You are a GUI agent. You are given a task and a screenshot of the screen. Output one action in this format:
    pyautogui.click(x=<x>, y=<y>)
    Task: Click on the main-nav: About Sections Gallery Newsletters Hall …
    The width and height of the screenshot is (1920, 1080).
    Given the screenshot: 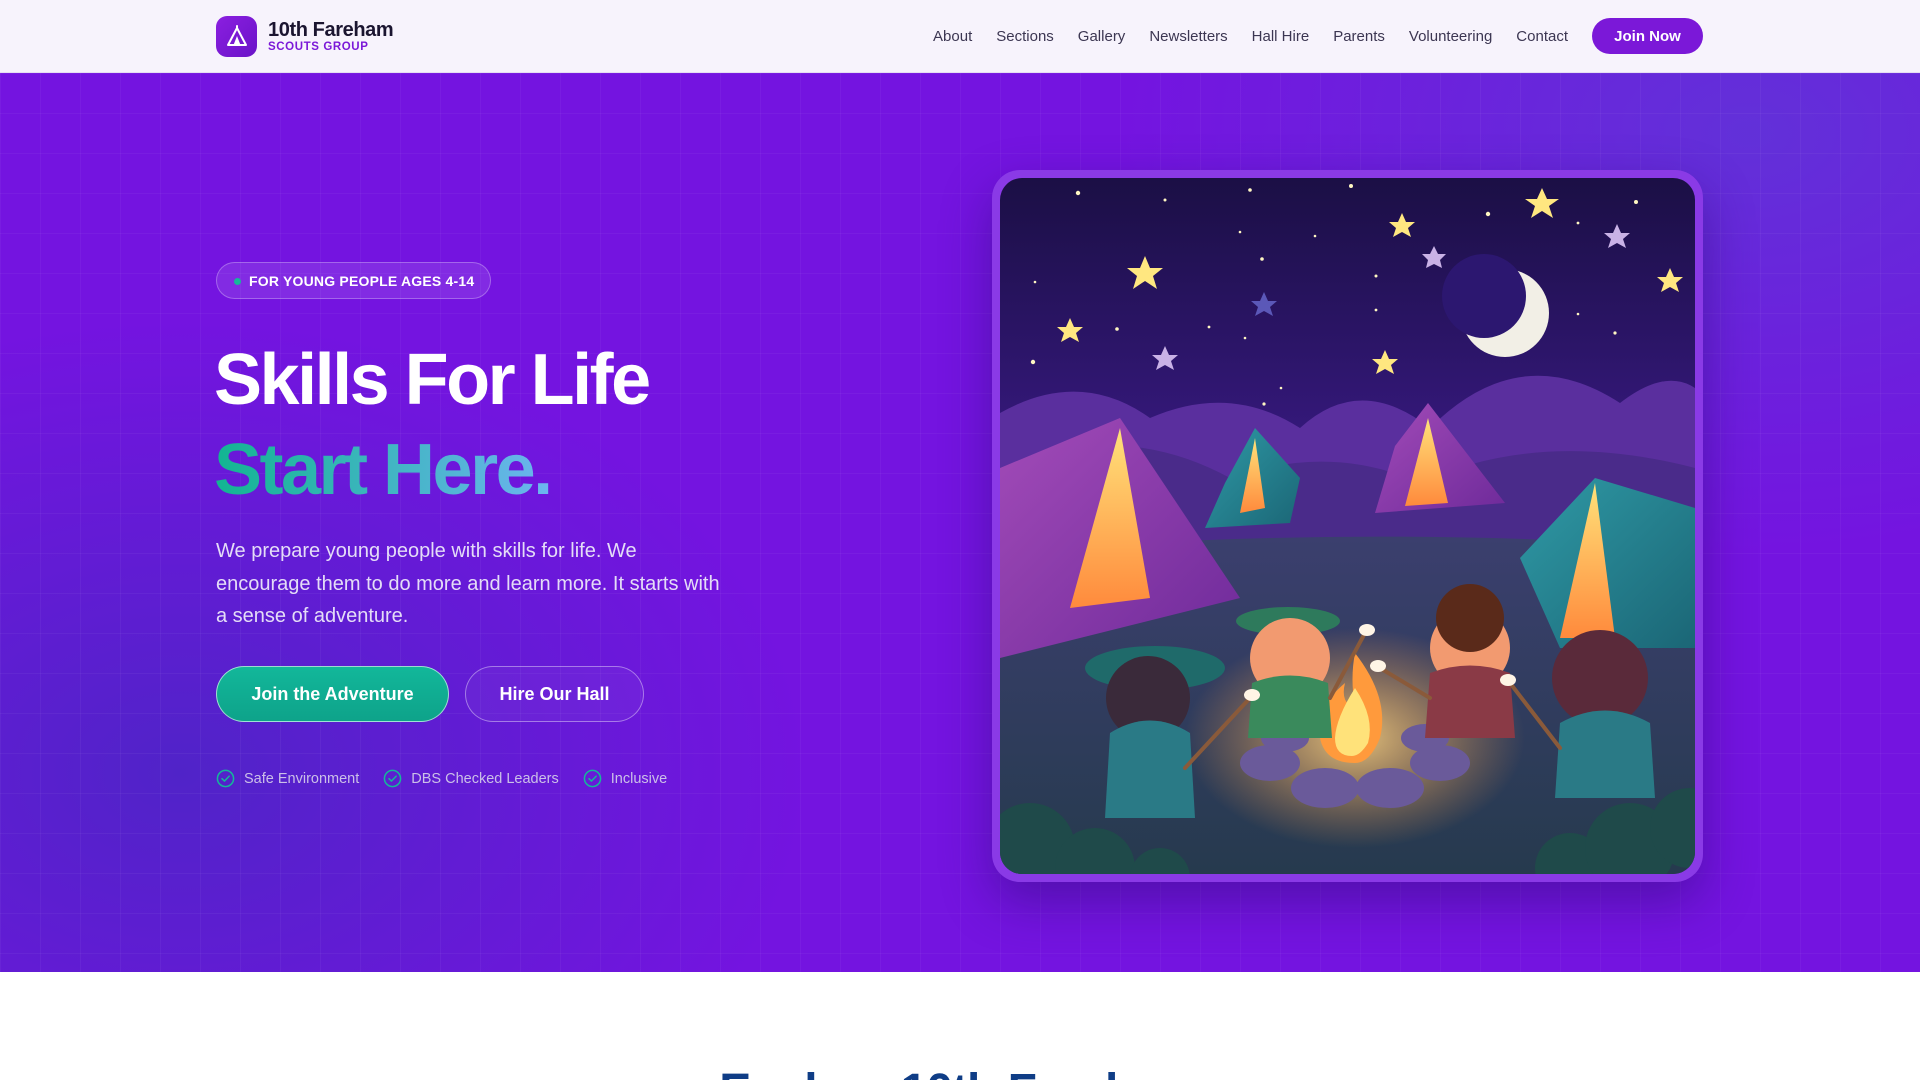 What is the action you would take?
    pyautogui.click(x=1250, y=36)
    